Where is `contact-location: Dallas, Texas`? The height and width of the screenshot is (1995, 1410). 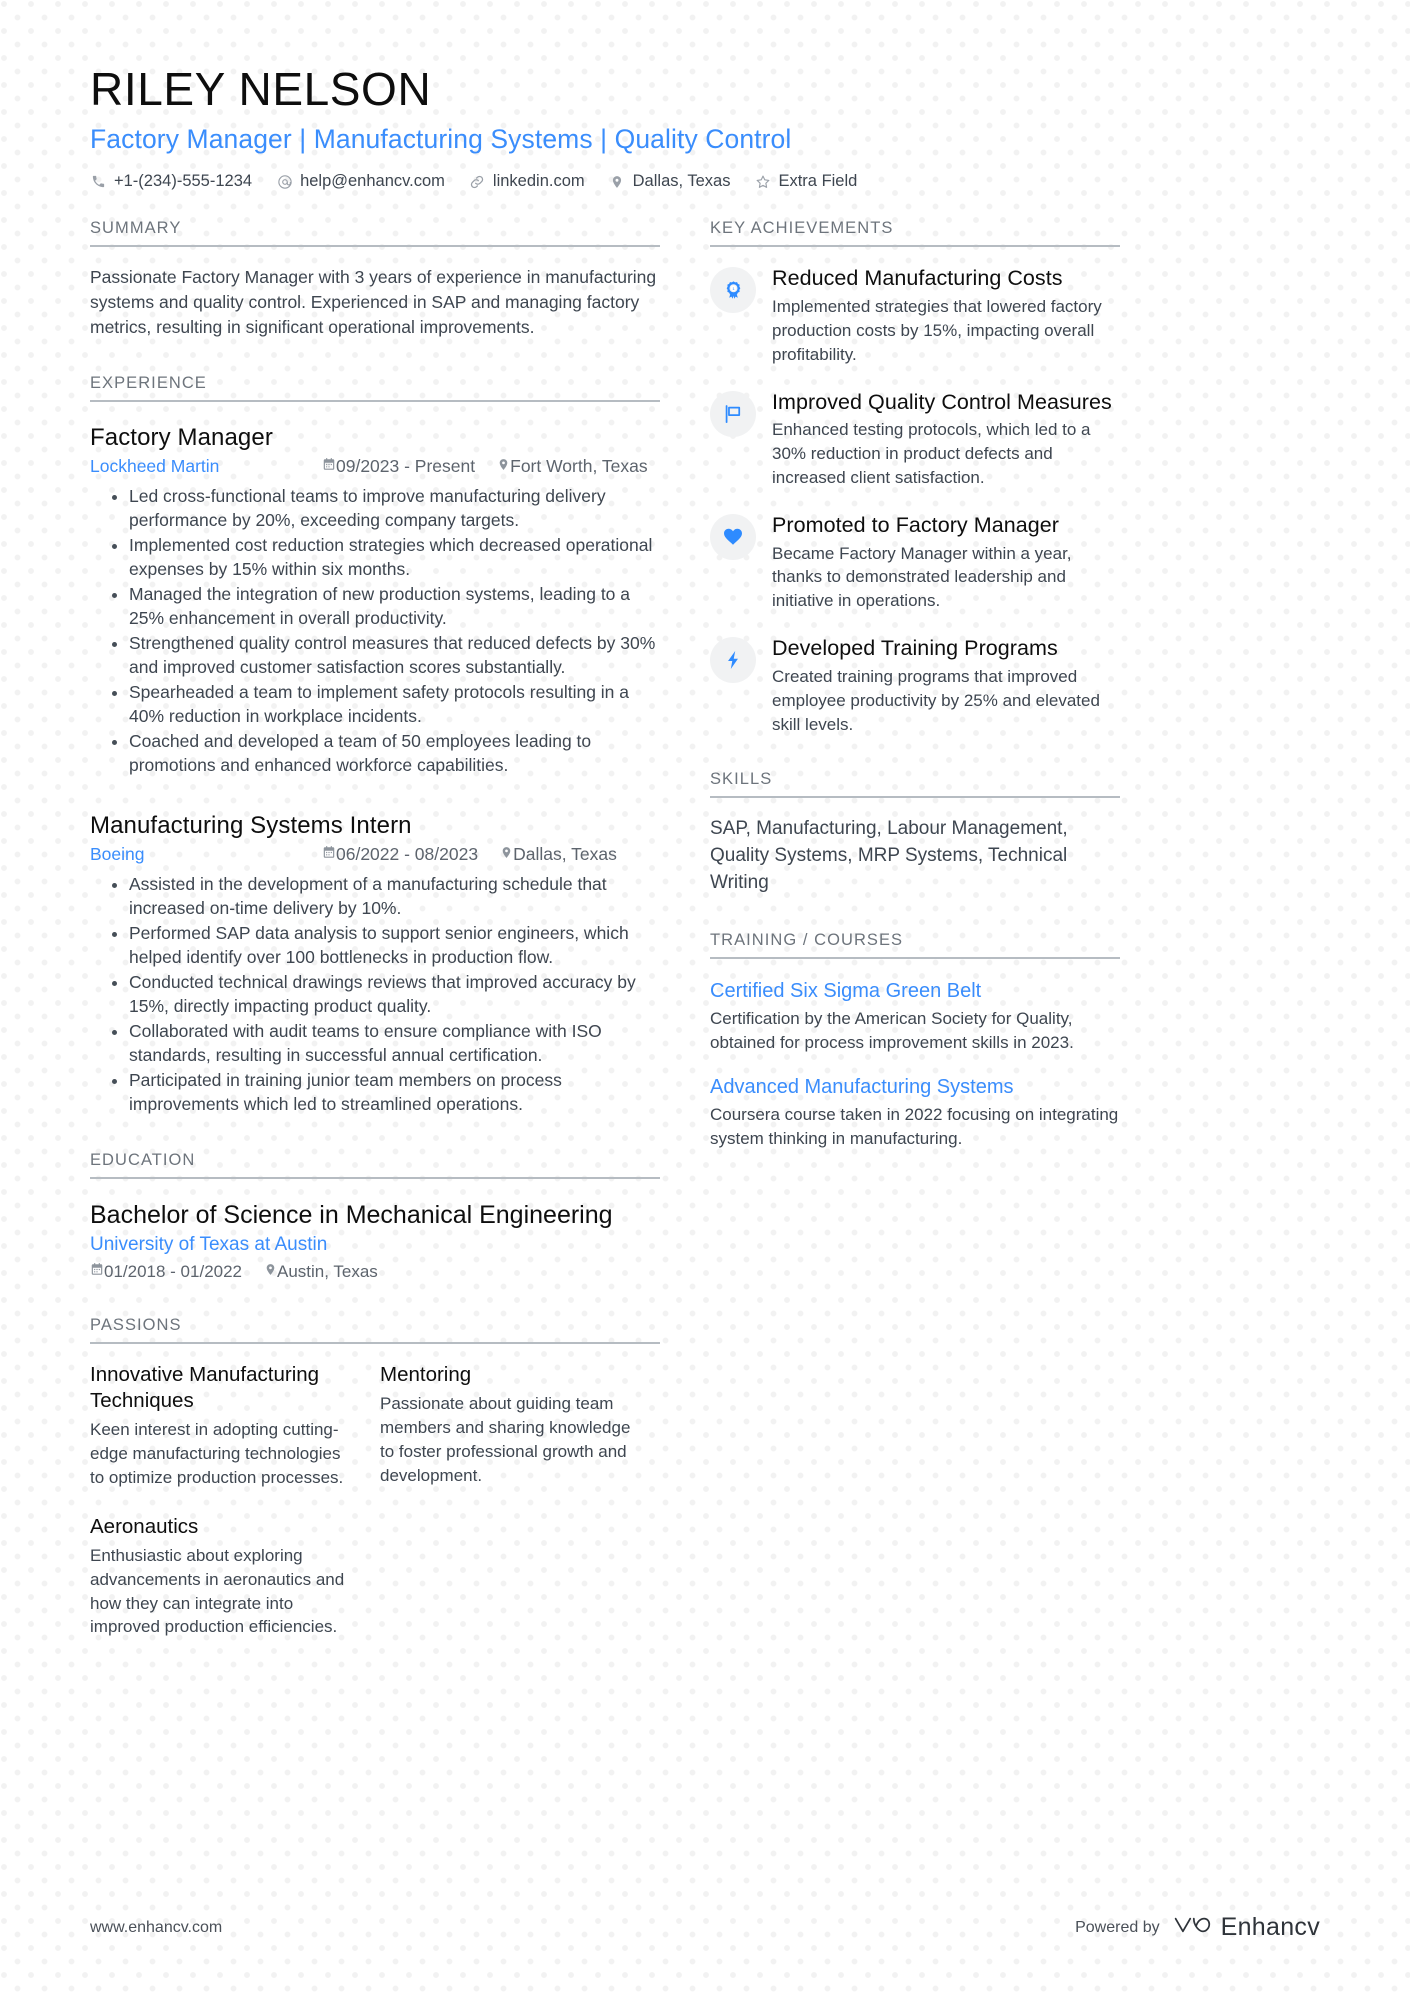
contact-location: Dallas, Texas is located at coordinates (670, 181).